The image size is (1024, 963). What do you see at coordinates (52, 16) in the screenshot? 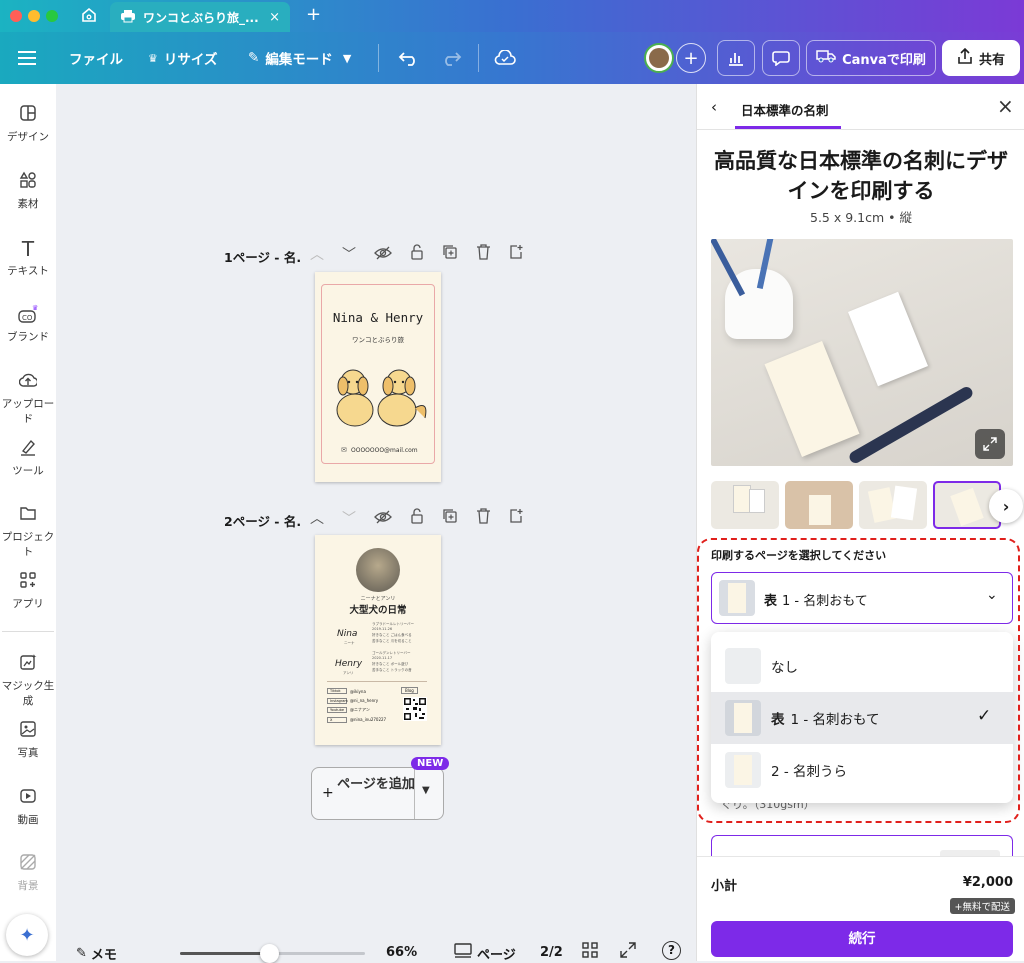
I see `maximize-window-button` at bounding box center [52, 16].